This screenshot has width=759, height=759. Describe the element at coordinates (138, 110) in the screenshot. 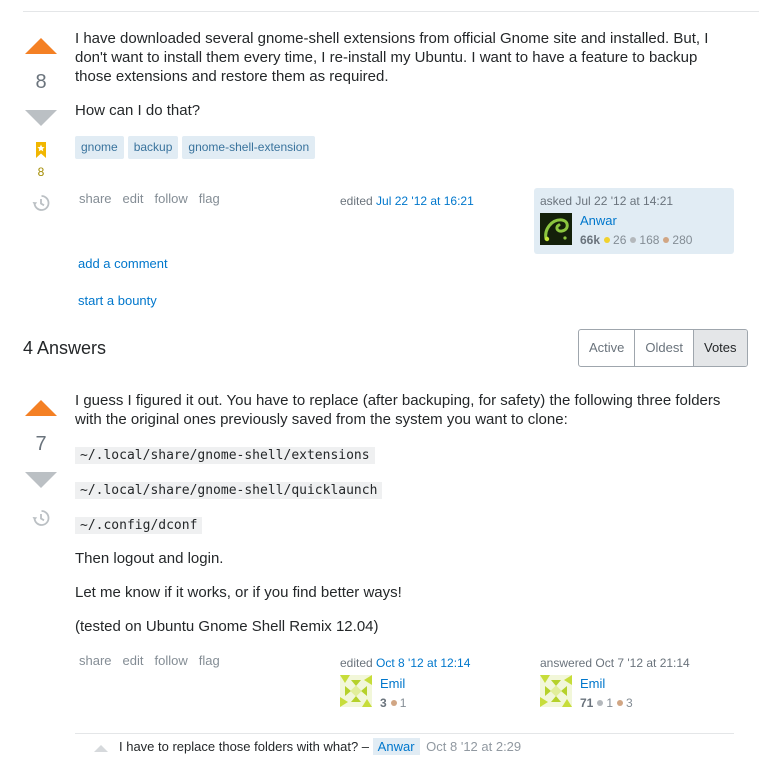

I see `question-paragraph: How can I do that?` at that location.